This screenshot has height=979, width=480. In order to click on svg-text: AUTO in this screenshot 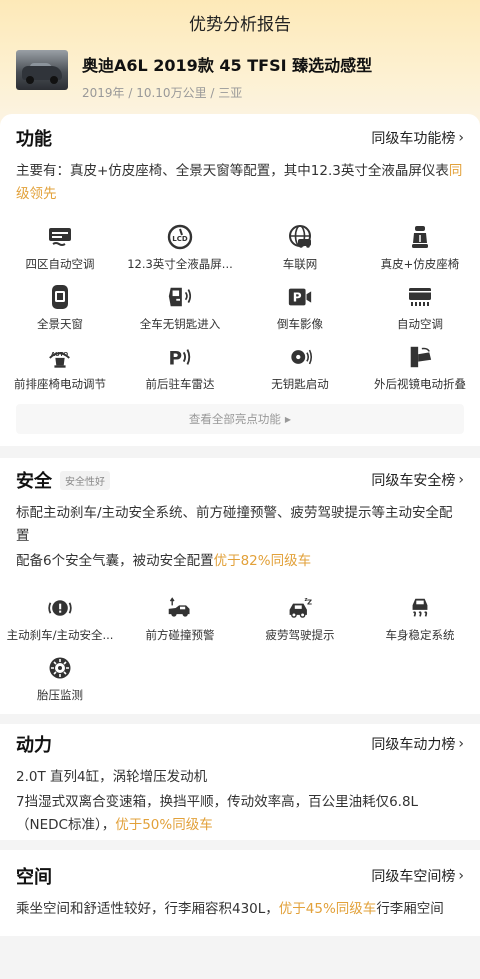, I will do `click(59, 355)`.